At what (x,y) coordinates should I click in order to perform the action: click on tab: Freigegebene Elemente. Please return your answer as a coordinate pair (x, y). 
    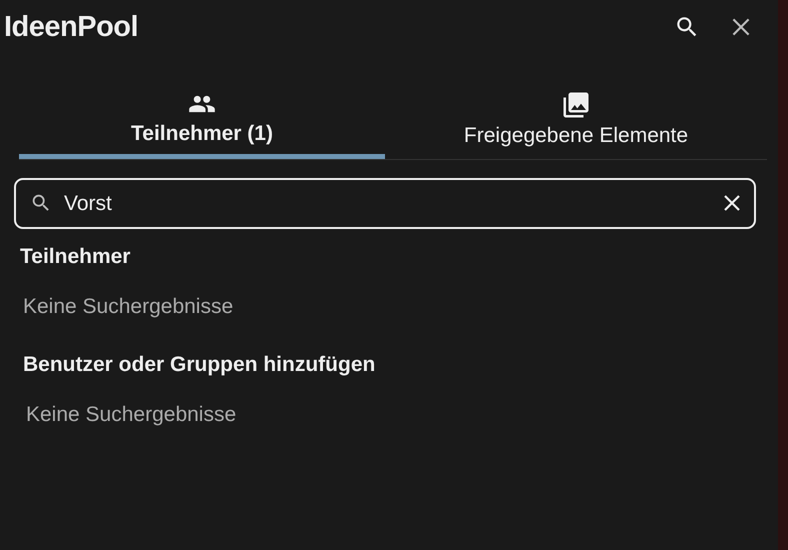
    Looking at the image, I should click on (576, 124).